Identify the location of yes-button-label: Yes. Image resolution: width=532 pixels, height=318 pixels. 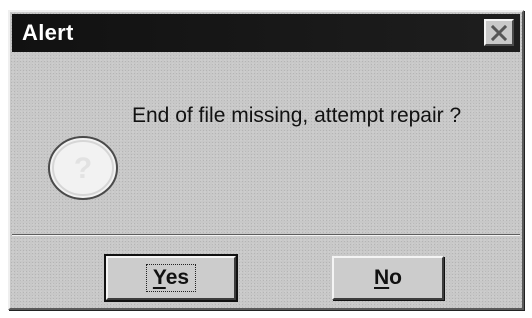
(171, 278).